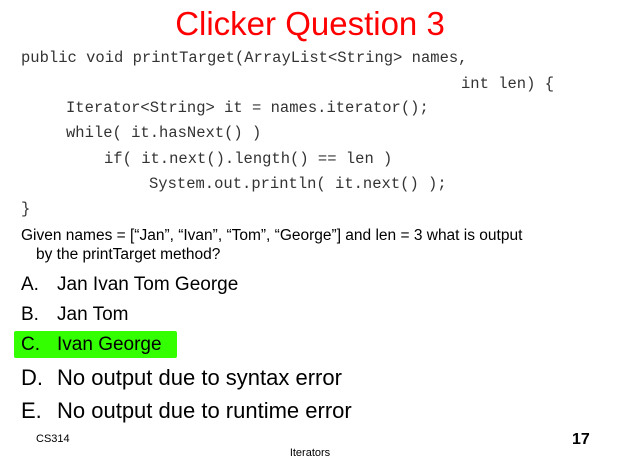 The image size is (620, 467). What do you see at coordinates (298, 184) in the screenshot?
I see `code-line: System.out.println( it.next() );` at bounding box center [298, 184].